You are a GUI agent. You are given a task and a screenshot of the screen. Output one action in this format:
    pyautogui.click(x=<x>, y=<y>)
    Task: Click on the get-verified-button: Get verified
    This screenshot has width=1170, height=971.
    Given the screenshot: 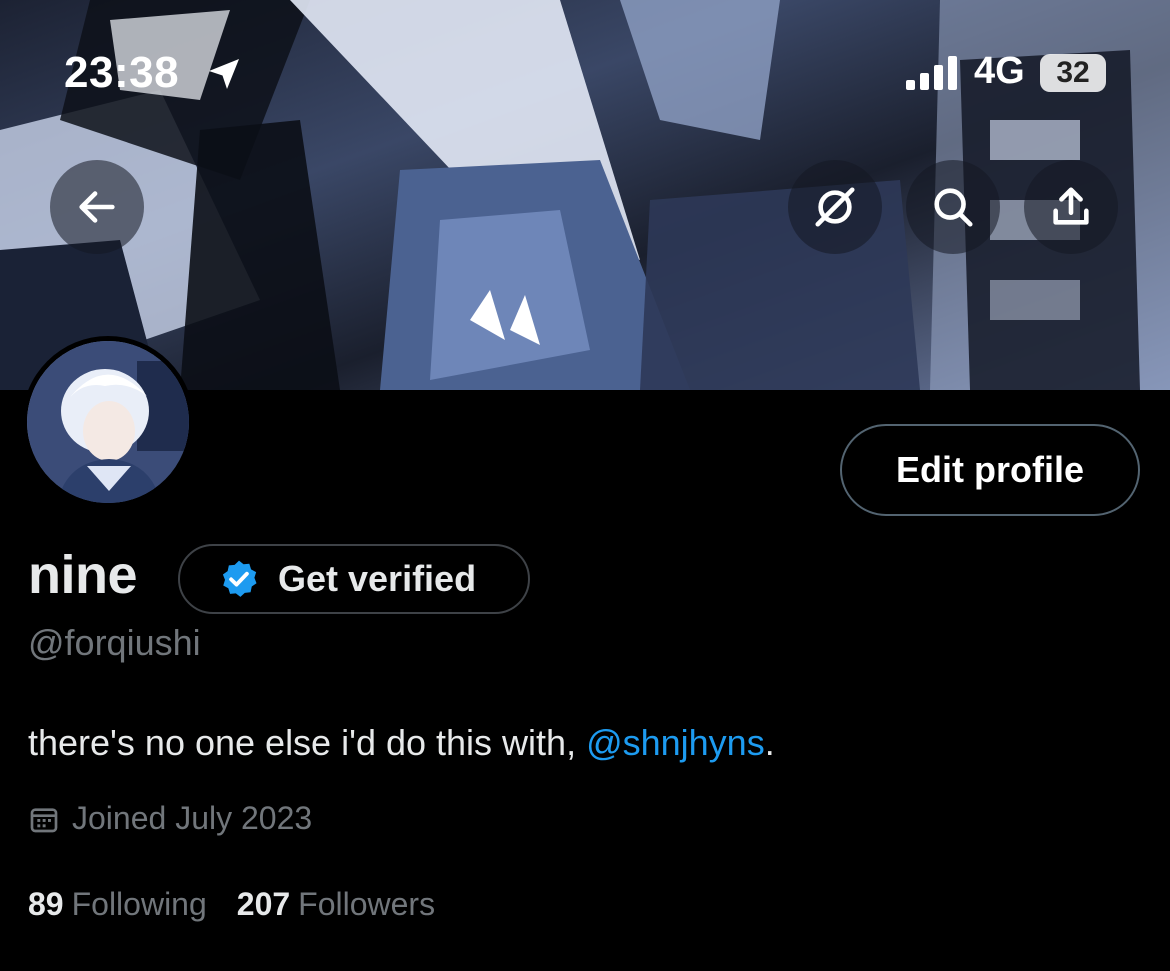 What is the action you would take?
    pyautogui.click(x=354, y=579)
    